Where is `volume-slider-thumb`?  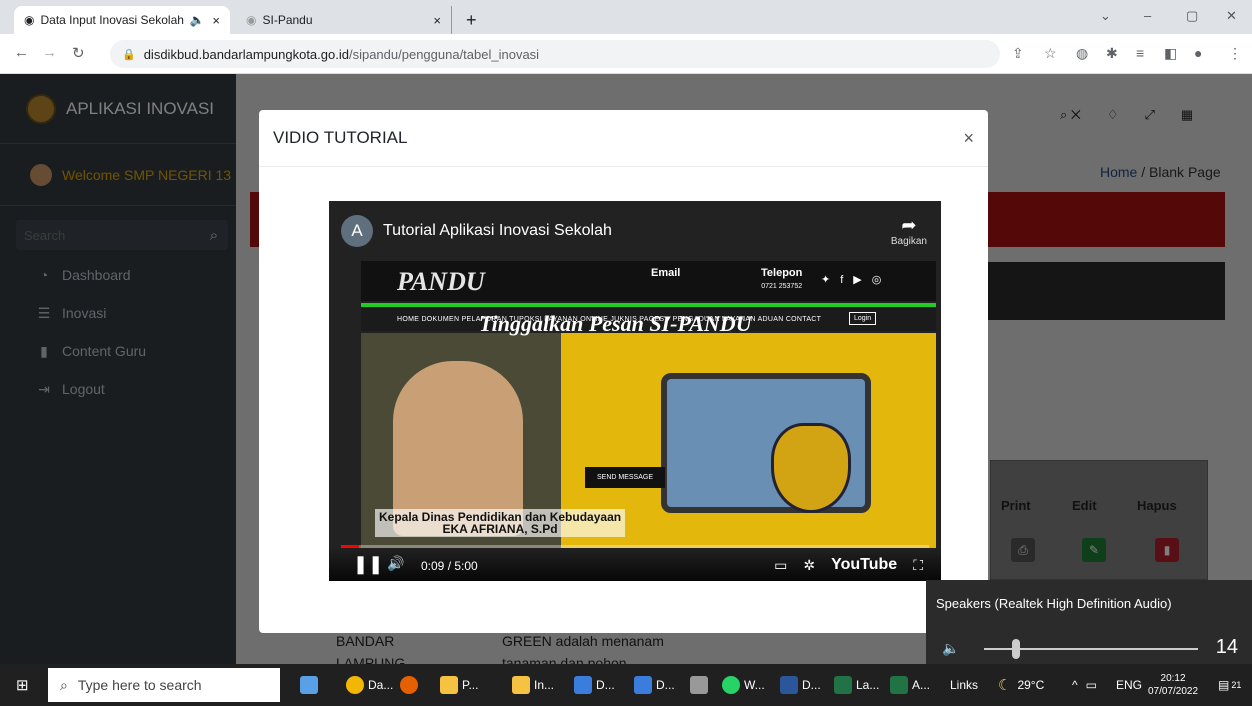 volume-slider-thumb is located at coordinates (1016, 649).